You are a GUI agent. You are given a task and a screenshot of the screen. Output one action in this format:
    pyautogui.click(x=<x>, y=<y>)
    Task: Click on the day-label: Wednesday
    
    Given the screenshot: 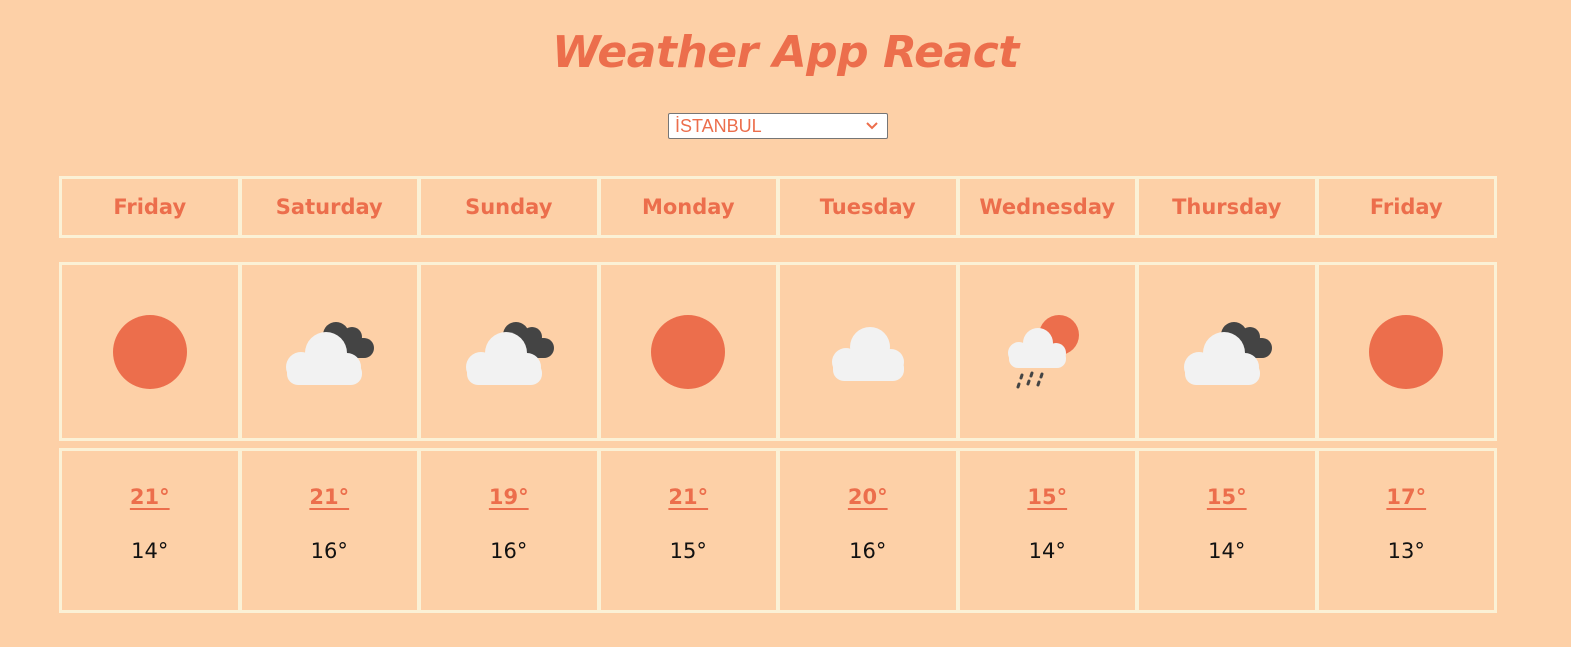 What is the action you would take?
    pyautogui.click(x=1047, y=207)
    